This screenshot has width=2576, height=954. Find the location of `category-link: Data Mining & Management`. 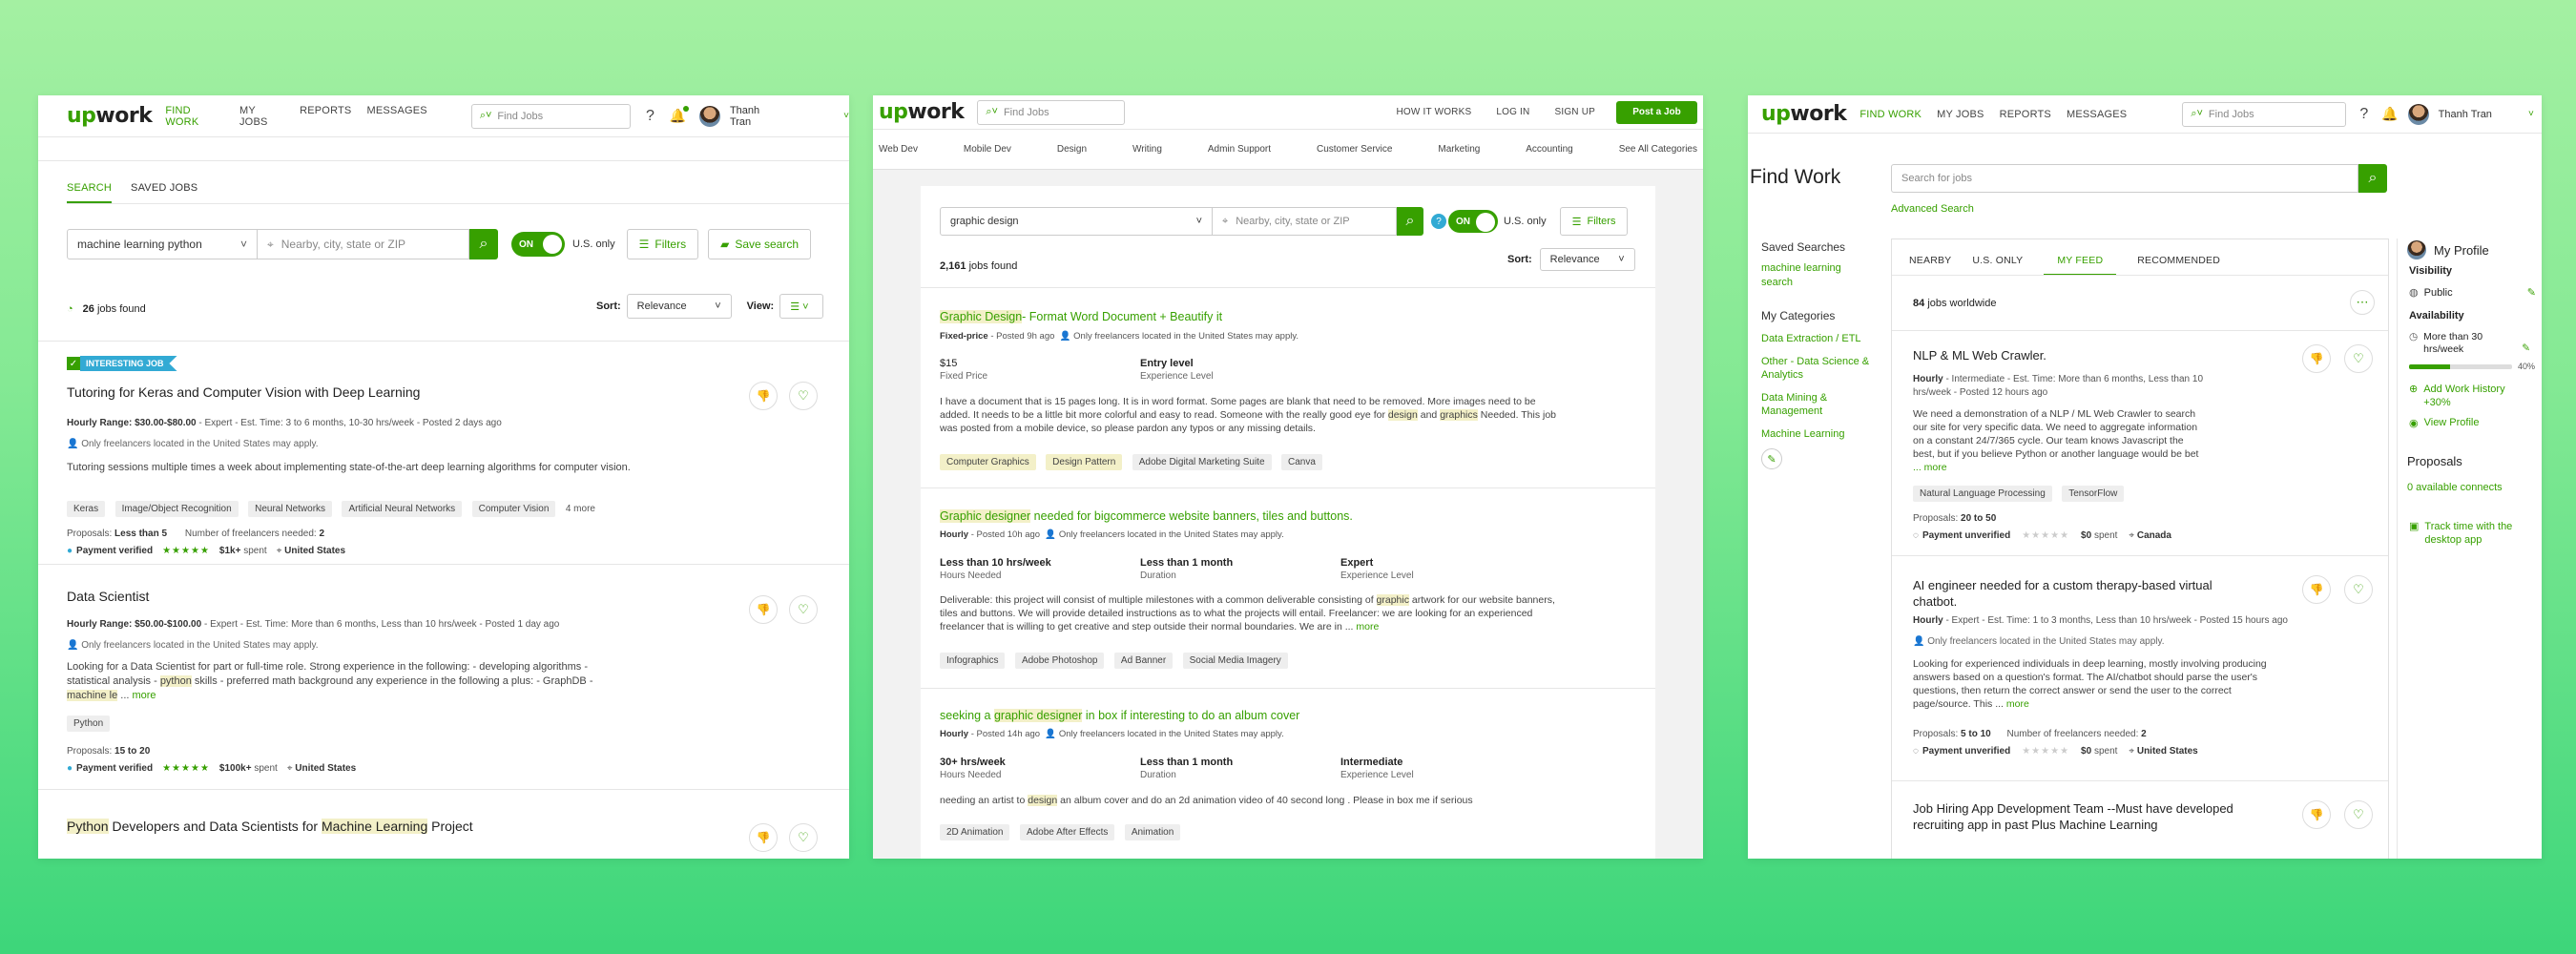

category-link: Data Mining & Management is located at coordinates (1818, 404).